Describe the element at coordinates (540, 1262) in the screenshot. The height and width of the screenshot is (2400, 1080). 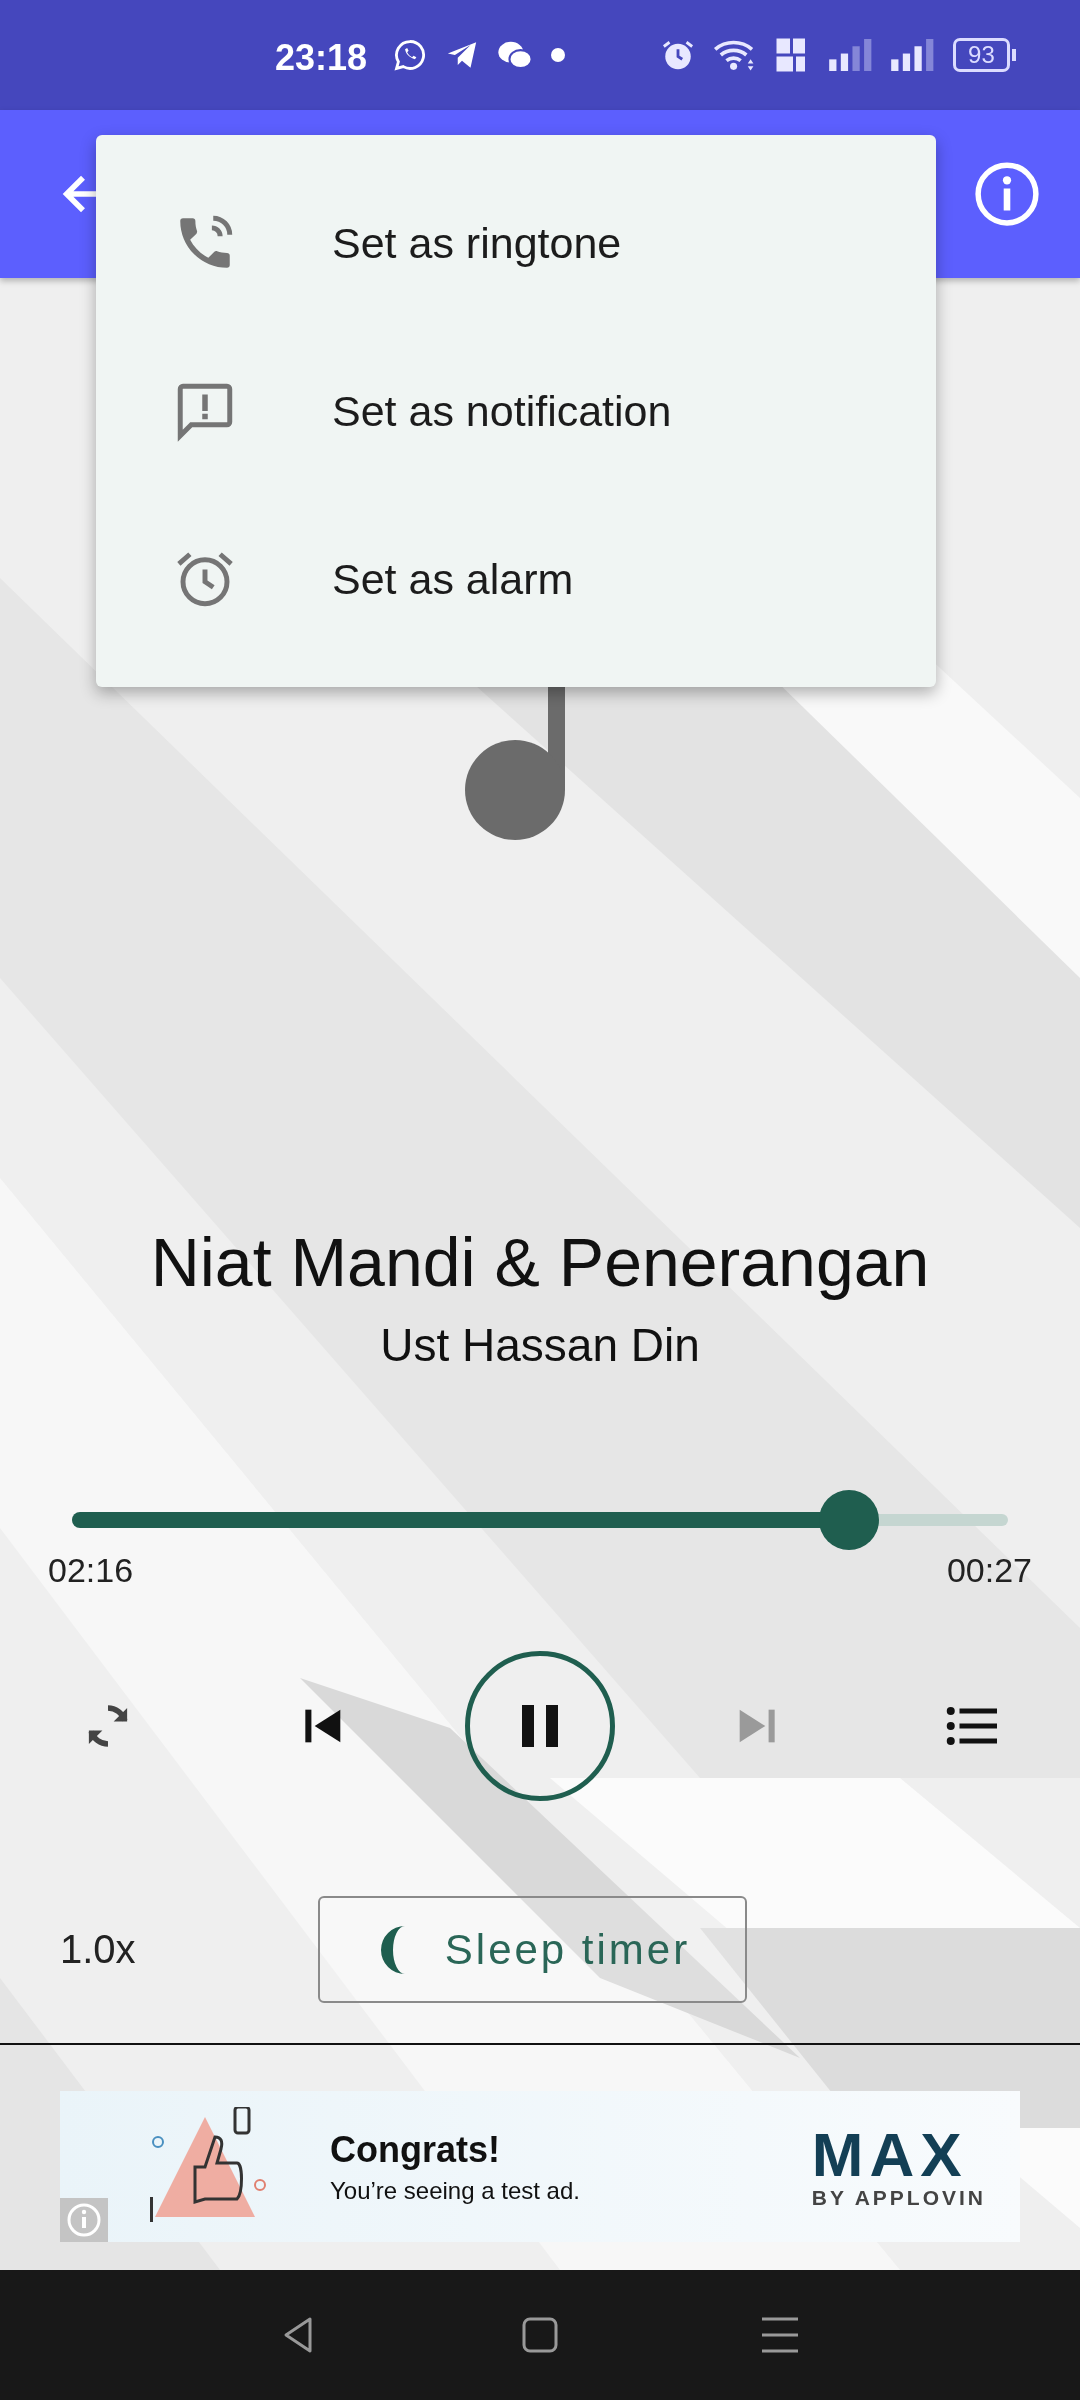
I see `track-title: Niat Mandi & Penerangan` at that location.